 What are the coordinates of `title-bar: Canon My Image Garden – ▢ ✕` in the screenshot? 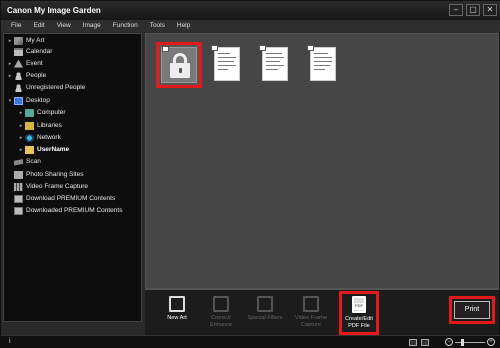 It's located at (250, 10).